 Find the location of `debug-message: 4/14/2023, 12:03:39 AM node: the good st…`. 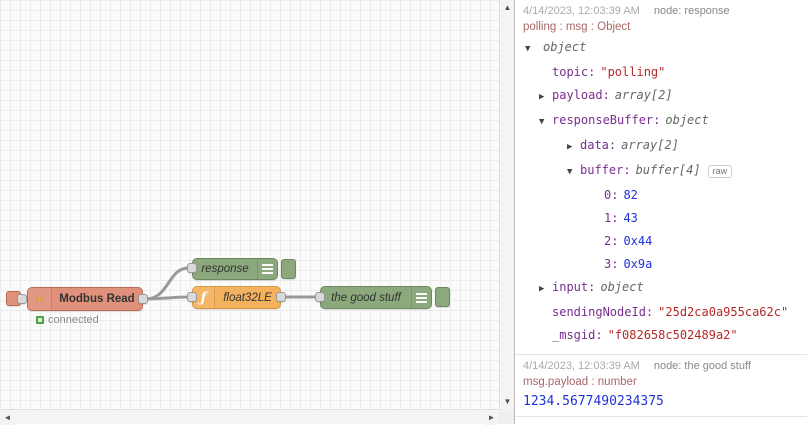

debug-message: 4/14/2023, 12:03:39 AM node: the good st… is located at coordinates (661, 386).